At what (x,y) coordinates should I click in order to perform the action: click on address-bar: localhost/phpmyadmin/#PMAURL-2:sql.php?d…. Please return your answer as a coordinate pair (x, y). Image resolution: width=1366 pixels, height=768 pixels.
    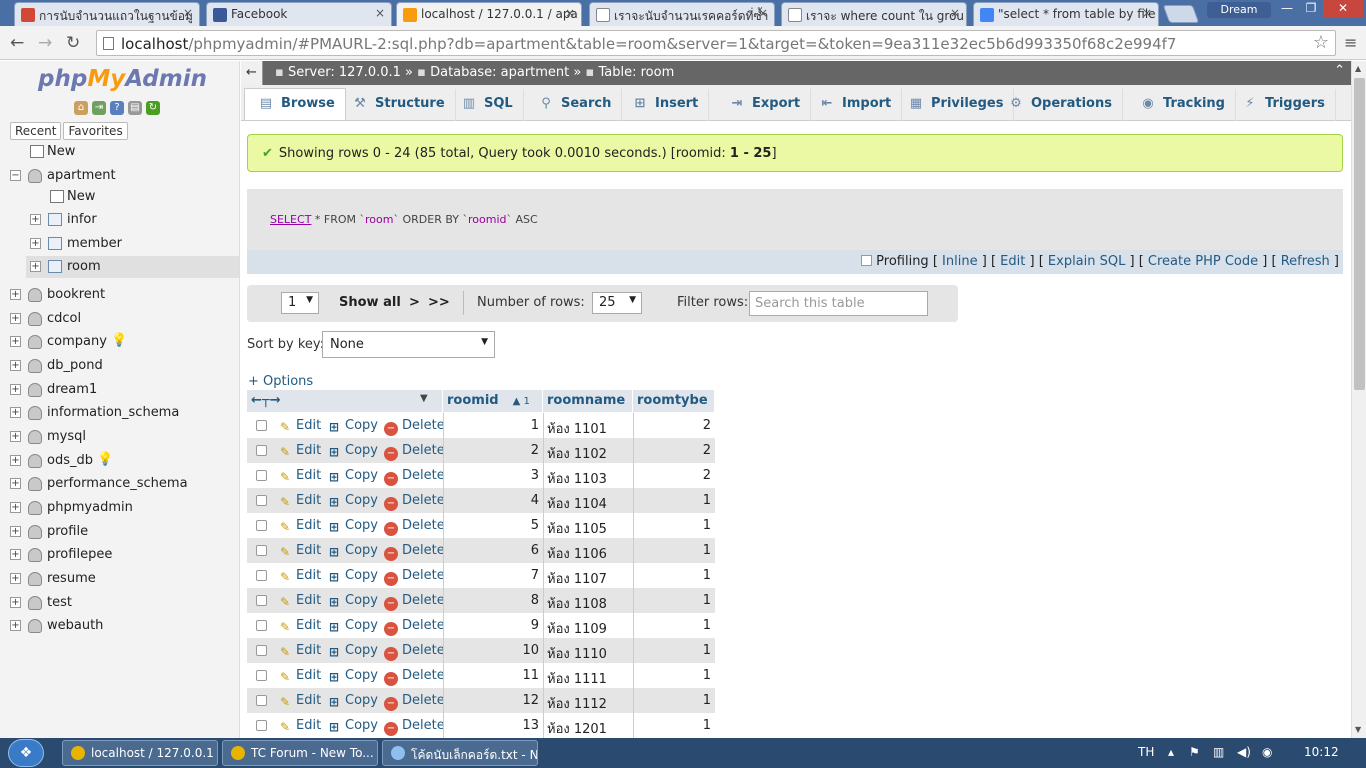
    Looking at the image, I should click on (716, 43).